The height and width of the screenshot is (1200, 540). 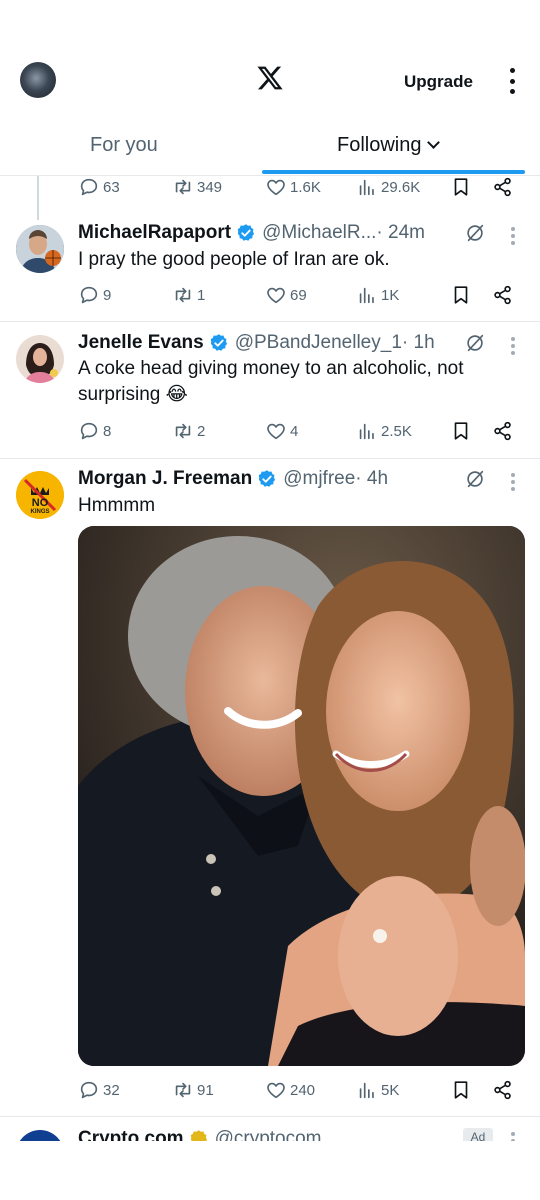 What do you see at coordinates (286, 295) in the screenshot?
I see `like-button: 69` at bounding box center [286, 295].